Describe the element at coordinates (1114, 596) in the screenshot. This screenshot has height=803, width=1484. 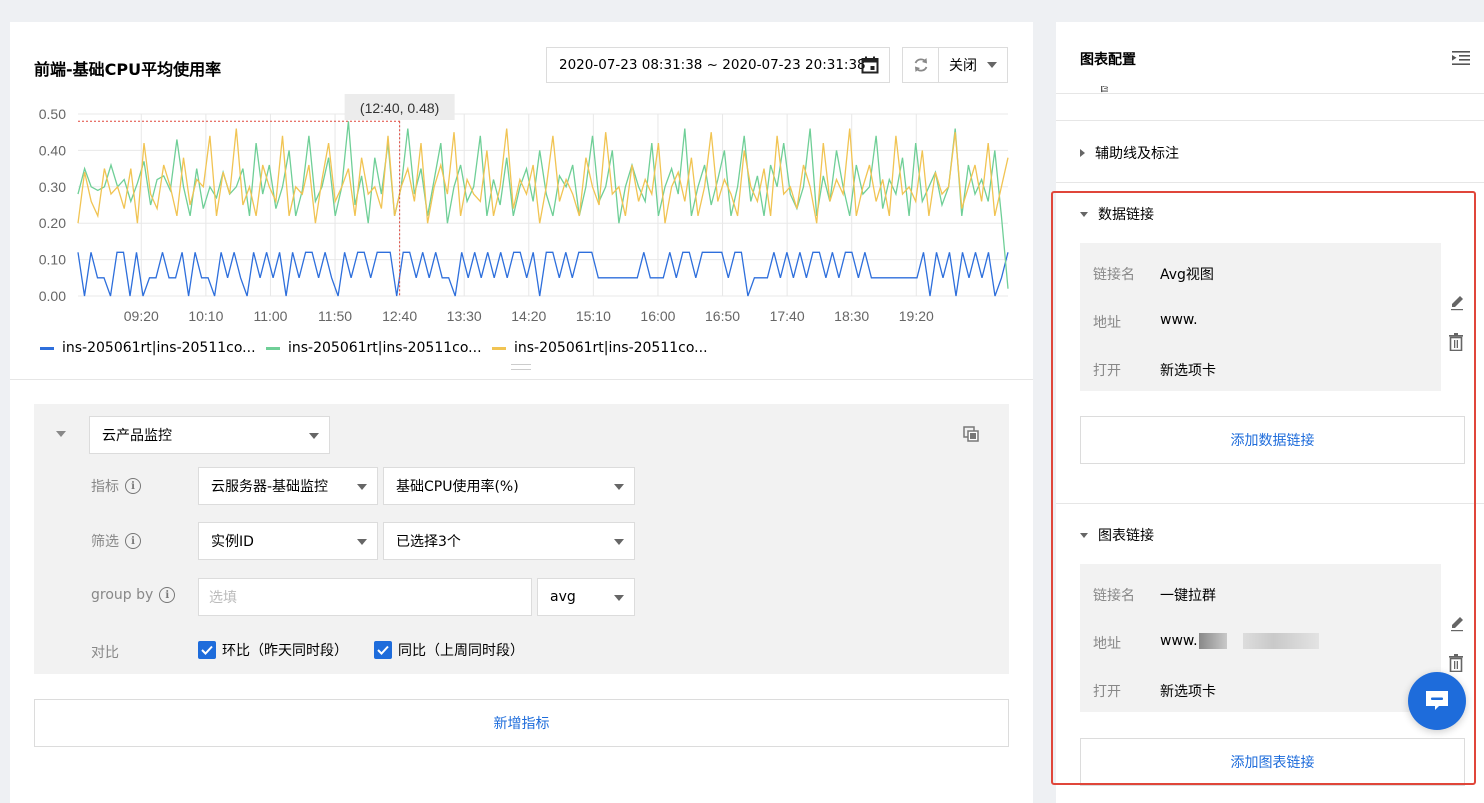
I see `link-name-key: 链接名` at that location.